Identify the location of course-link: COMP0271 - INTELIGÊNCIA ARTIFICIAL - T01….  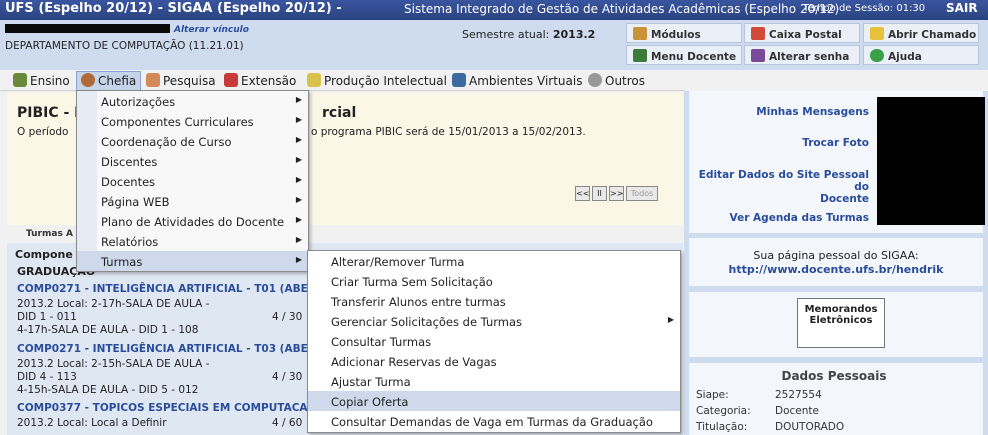
(162, 289).